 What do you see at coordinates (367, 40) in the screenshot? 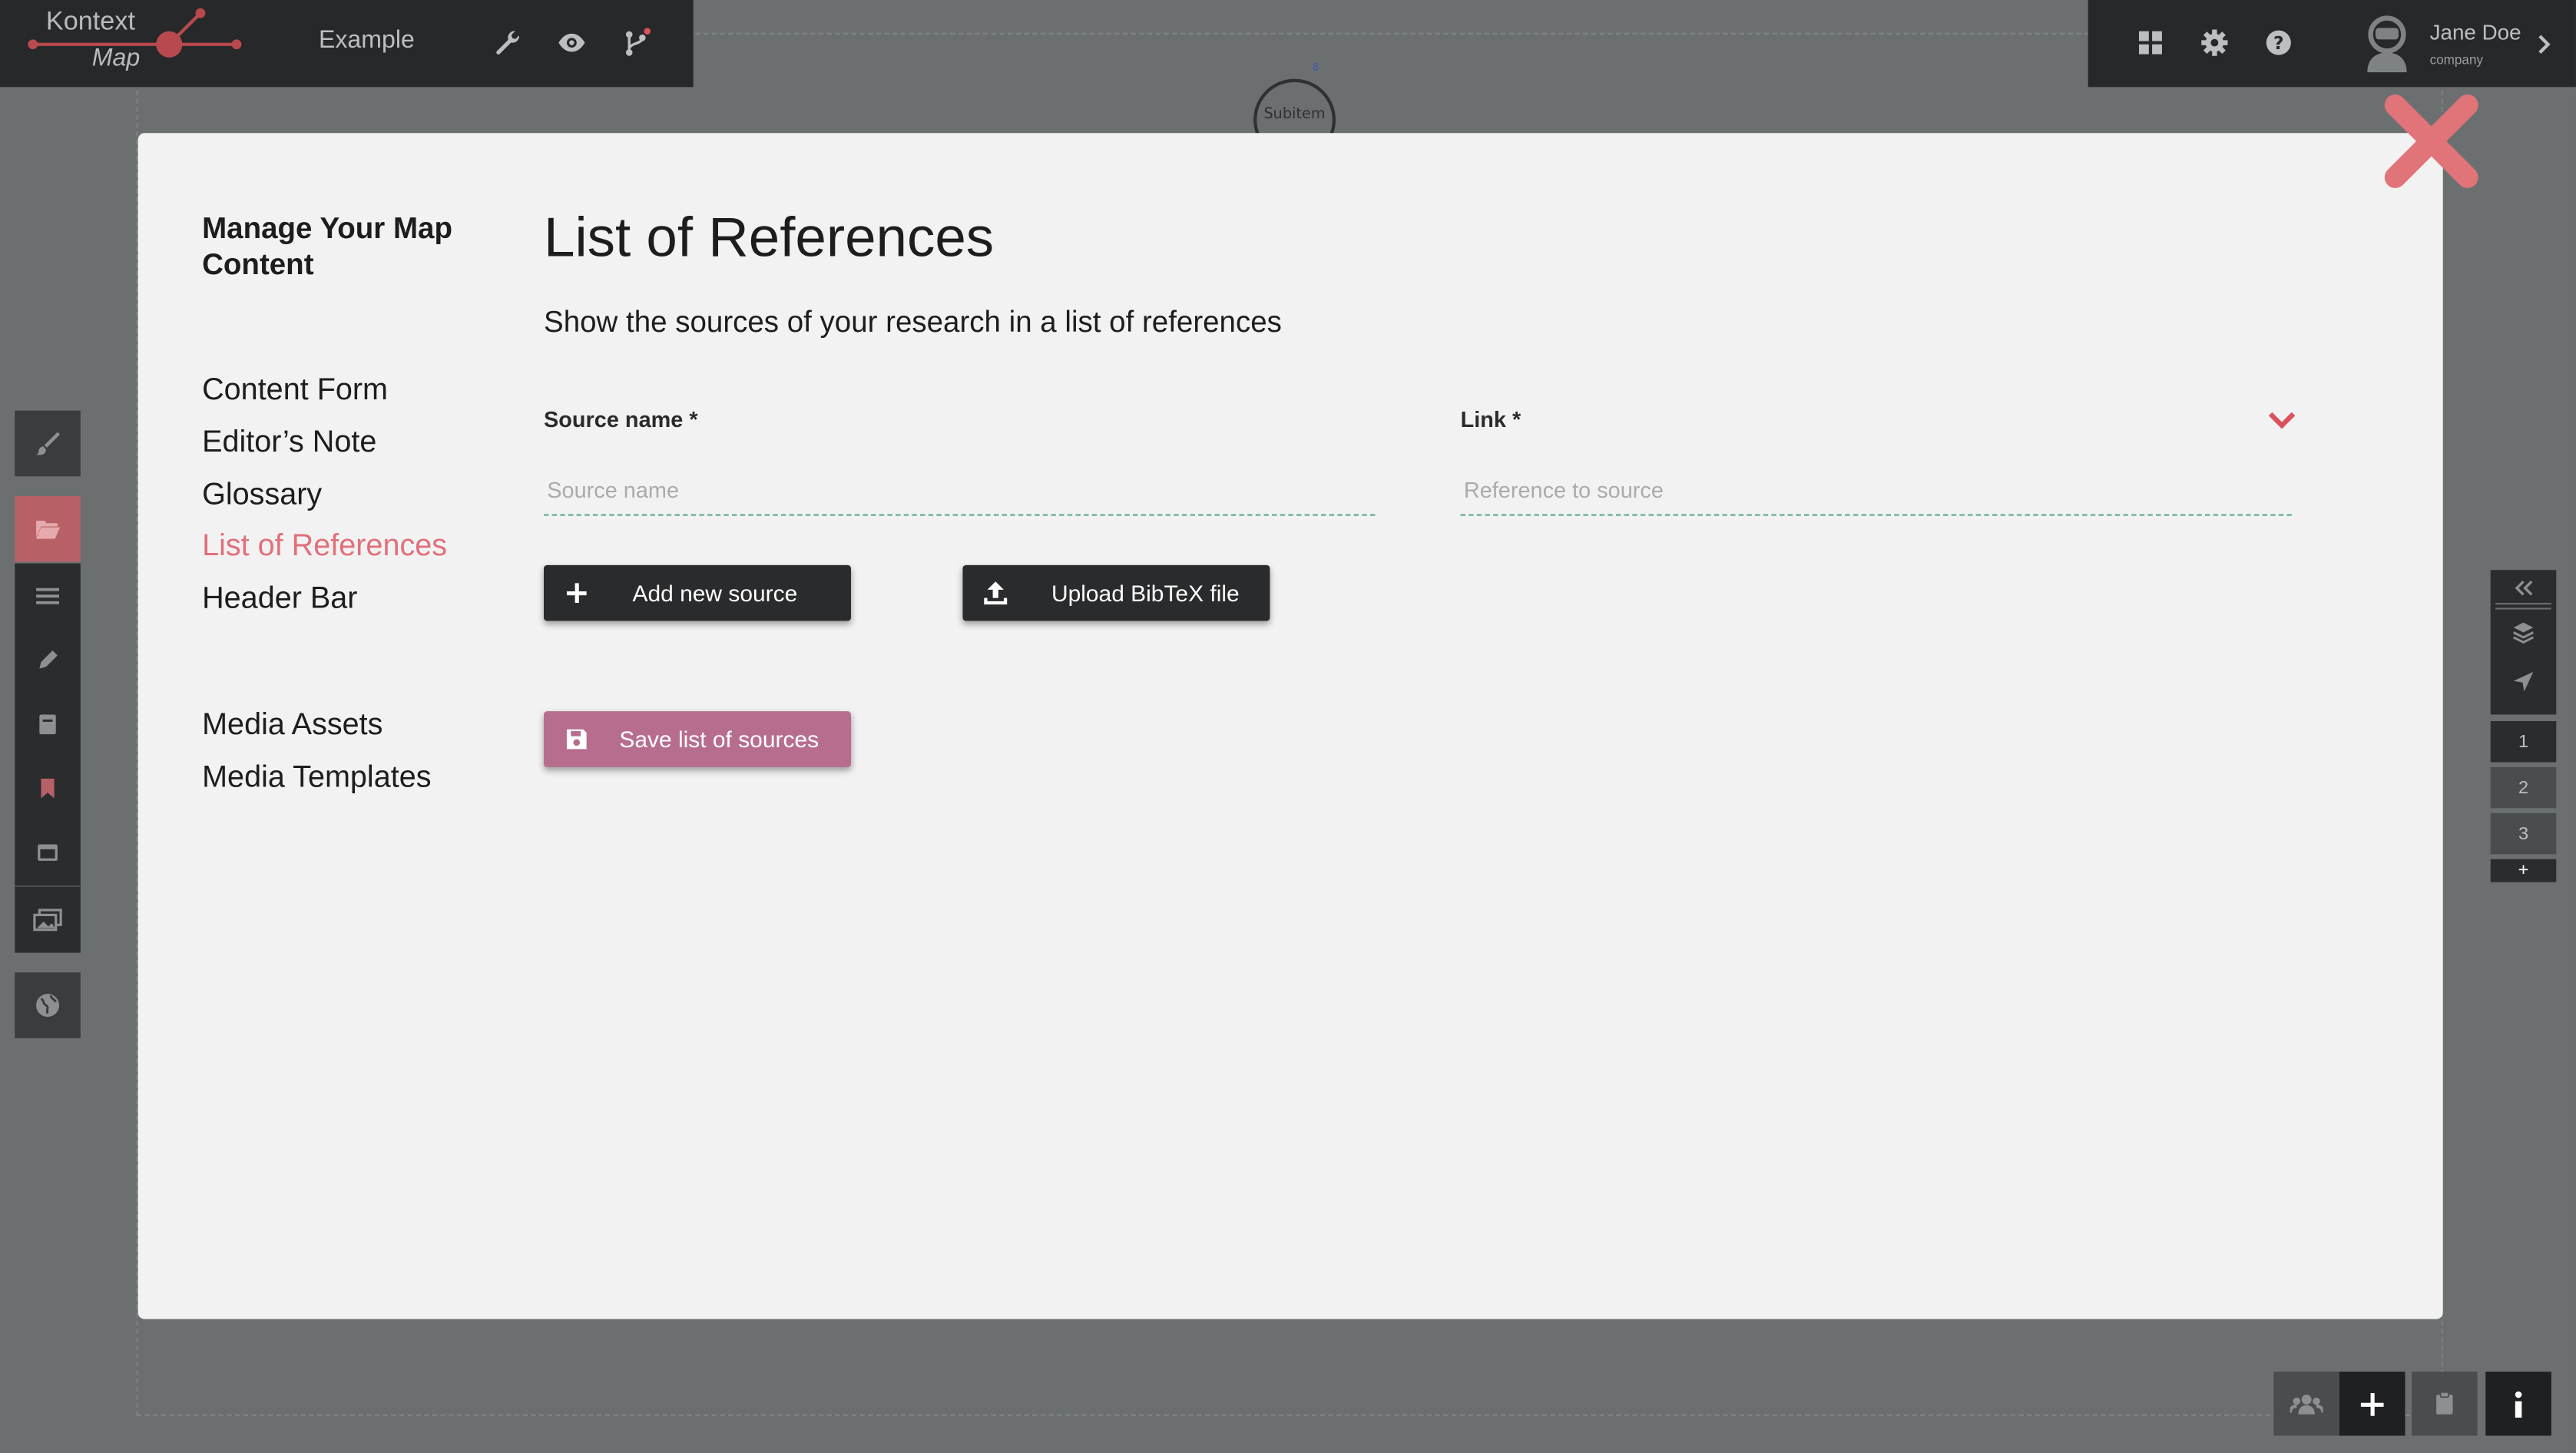
I see `map-name: Example` at bounding box center [367, 40].